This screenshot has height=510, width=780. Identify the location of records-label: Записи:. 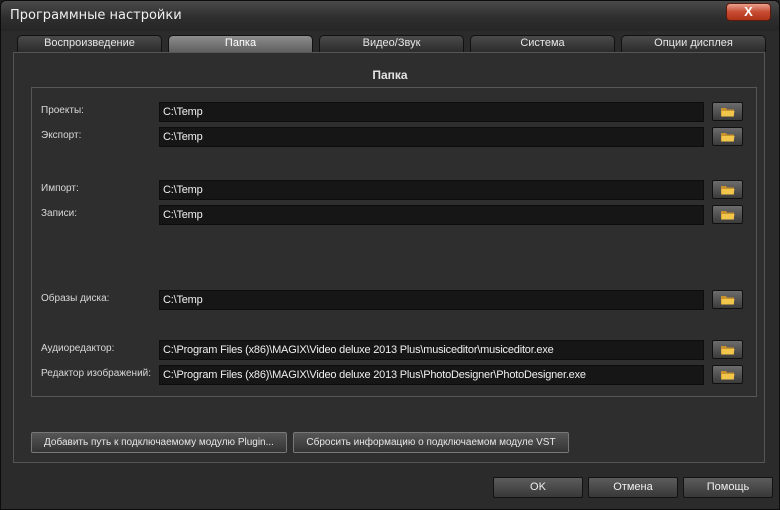
(59, 213).